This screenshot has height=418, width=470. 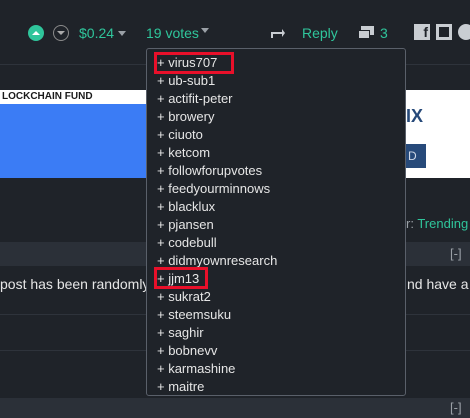 What do you see at coordinates (444, 32) in the screenshot?
I see `share-icon` at bounding box center [444, 32].